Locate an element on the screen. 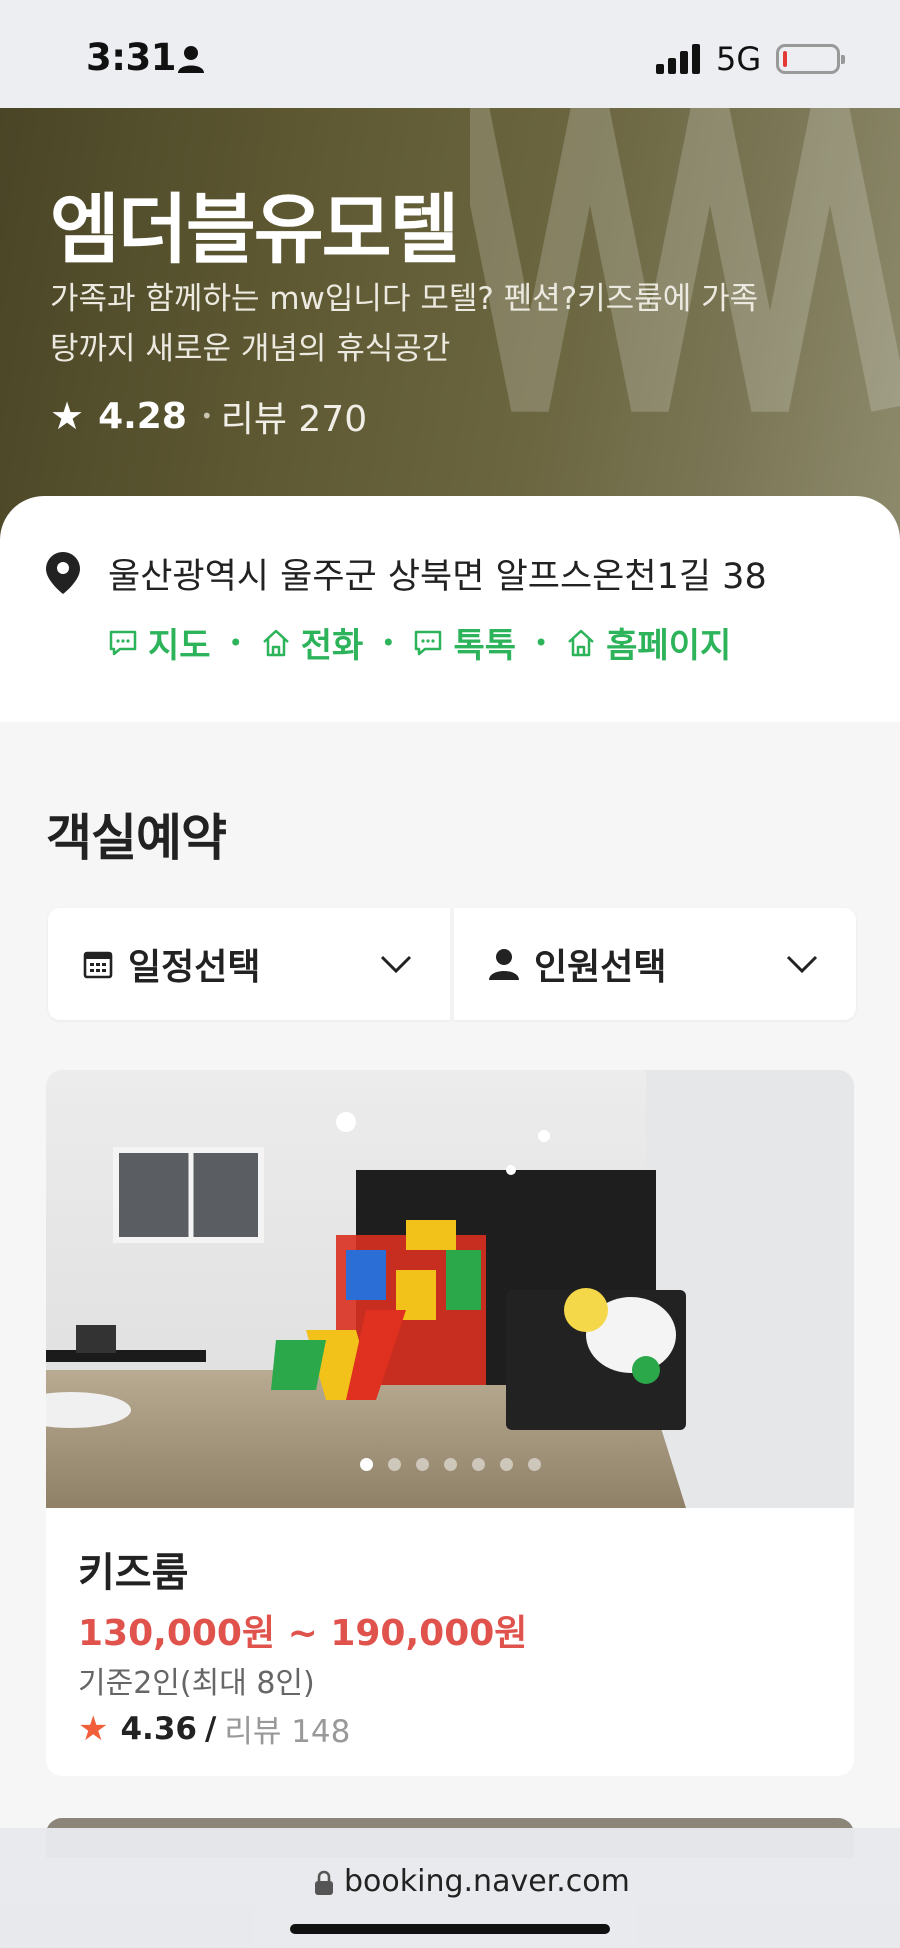 The image size is (900, 1948). status-time: 3:31 is located at coordinates (131, 57).